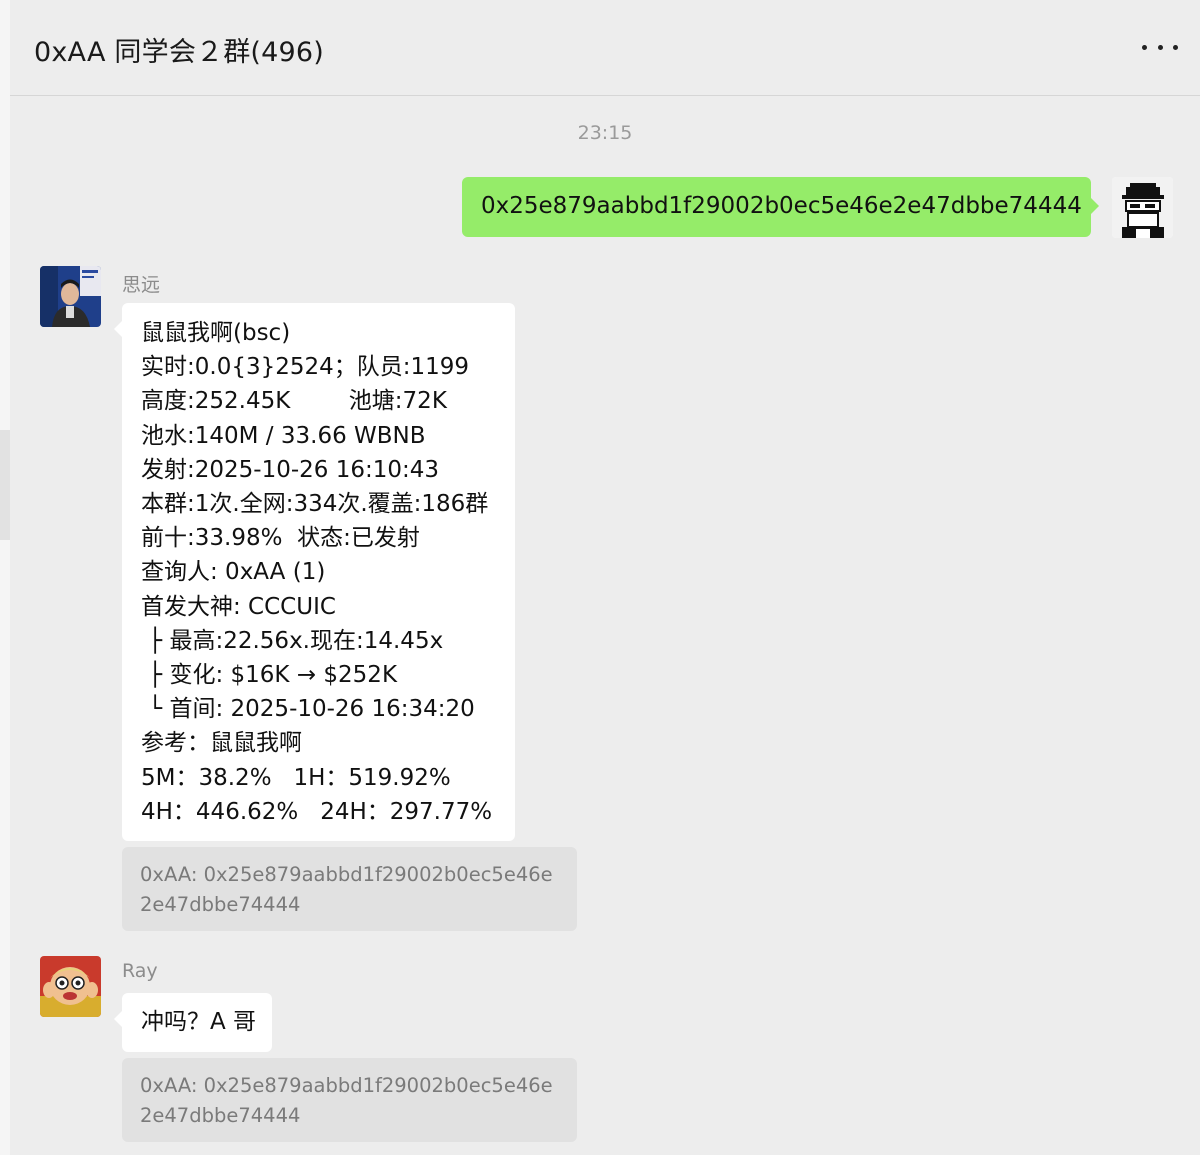  I want to click on ray-avatar, so click(70, 986).